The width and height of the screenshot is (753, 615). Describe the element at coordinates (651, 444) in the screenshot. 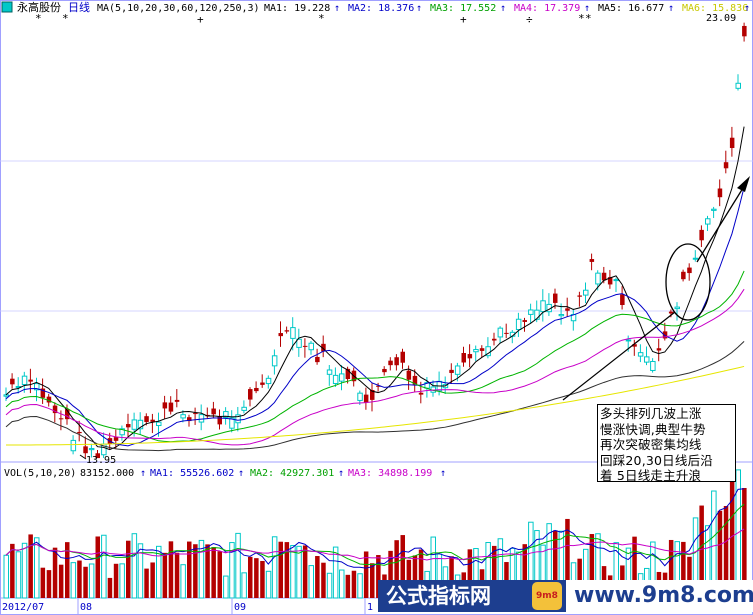

I see `annotation-line: 再次突破密集均线` at that location.